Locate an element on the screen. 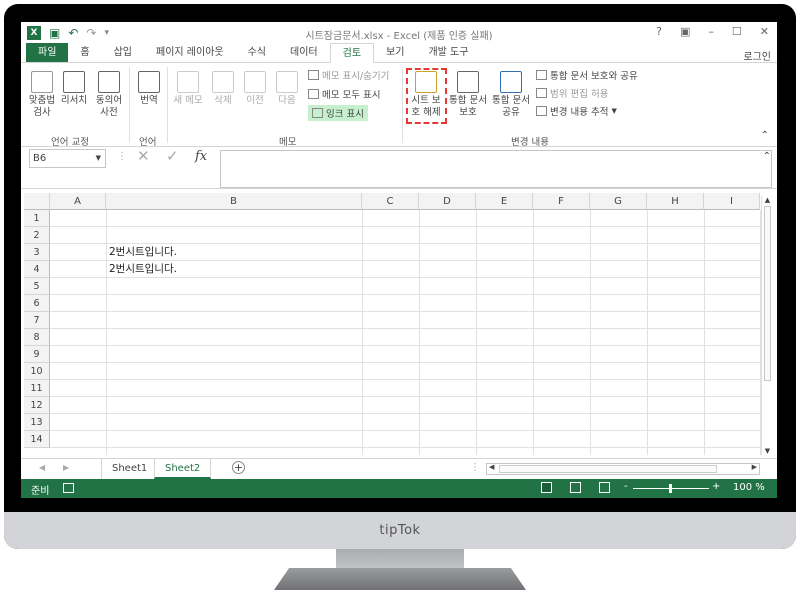 The image size is (800, 594). zoom-out-icon: - is located at coordinates (626, 486).